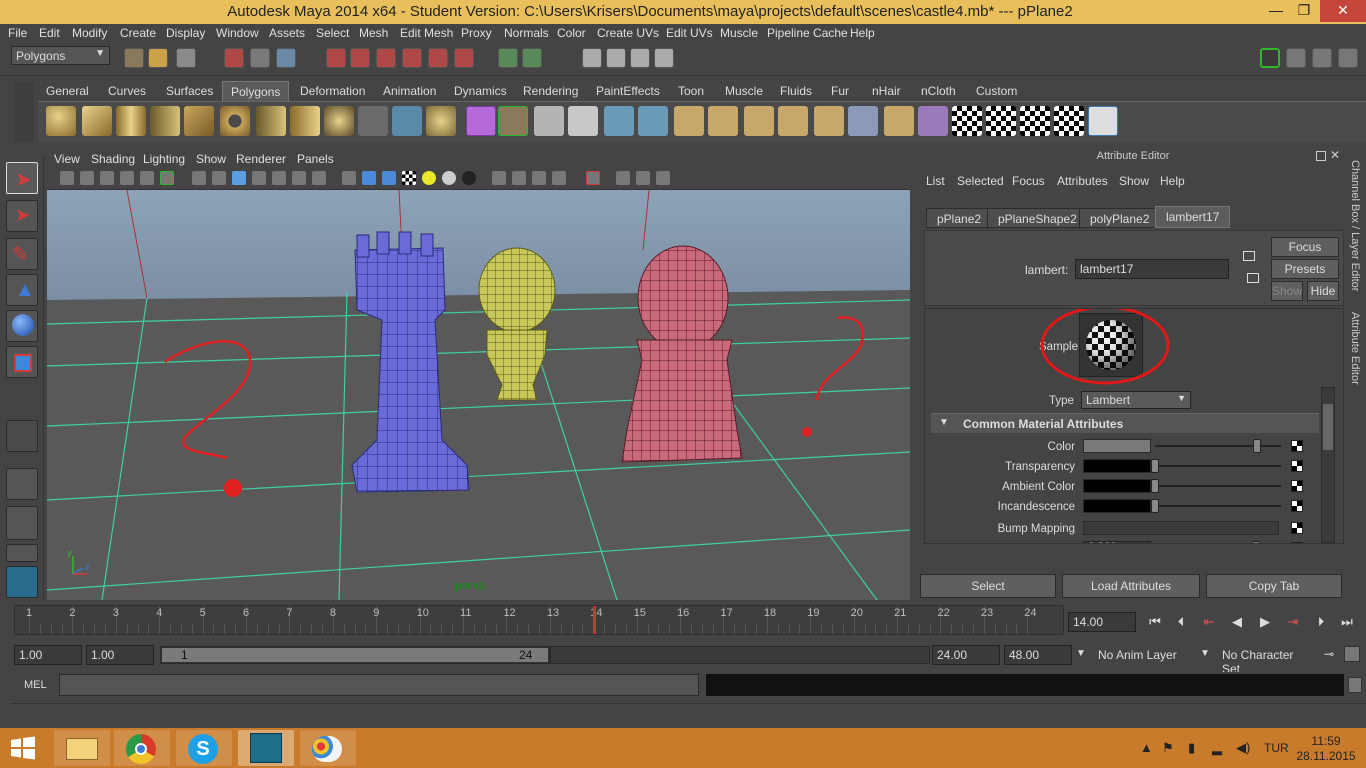 This screenshot has width=1366, height=768. I want to click on xray-components-icon, so click(299, 178).